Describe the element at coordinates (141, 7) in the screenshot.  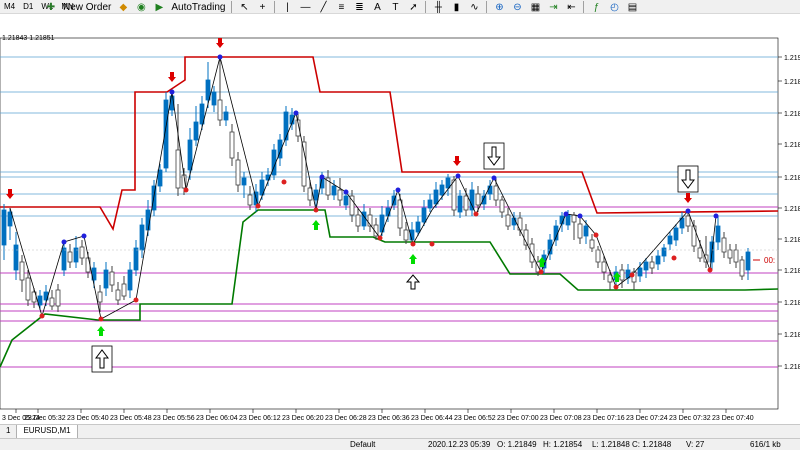
I see `navigator-icon: ◉` at that location.